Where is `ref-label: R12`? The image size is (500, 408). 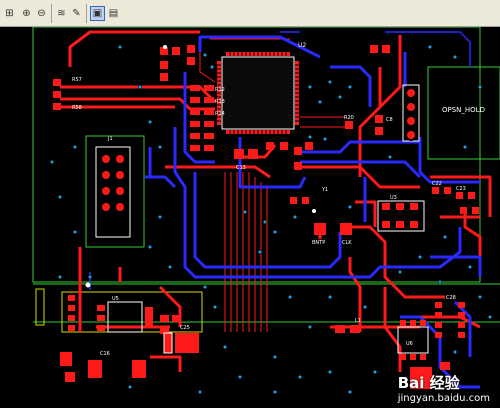
ref-label: R12 is located at coordinates (220, 90).